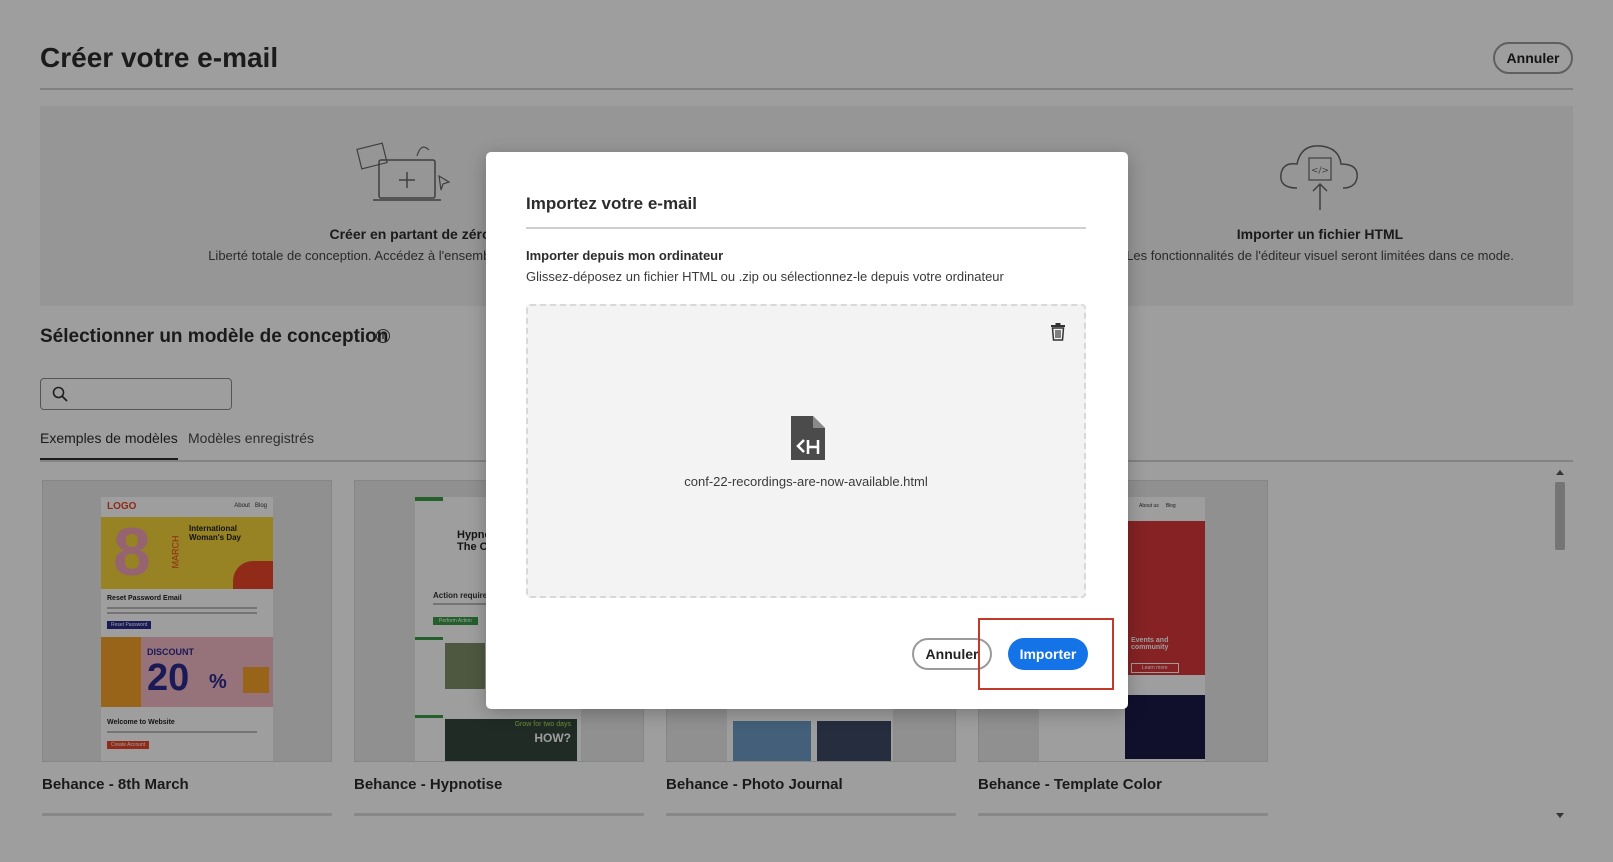  What do you see at coordinates (806, 228) in the screenshot?
I see `dialog-divider` at bounding box center [806, 228].